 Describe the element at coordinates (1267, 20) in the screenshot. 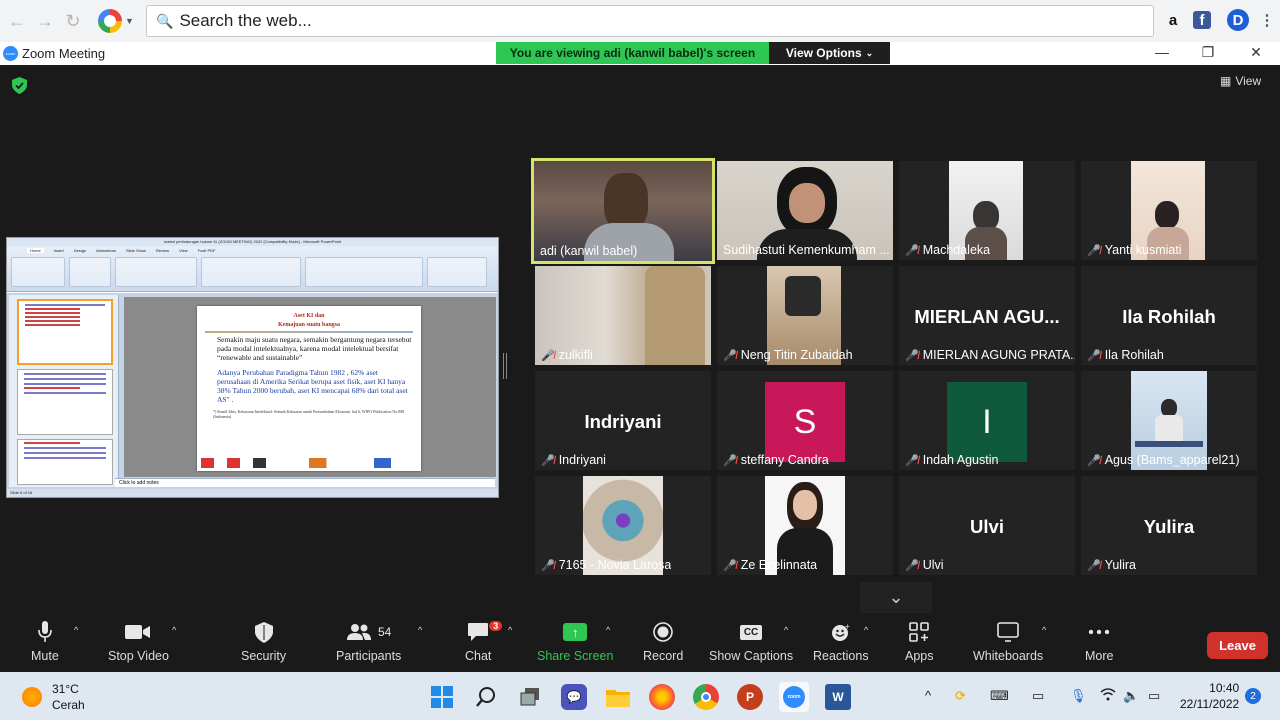

I see `menu-icon: ⋮` at that location.